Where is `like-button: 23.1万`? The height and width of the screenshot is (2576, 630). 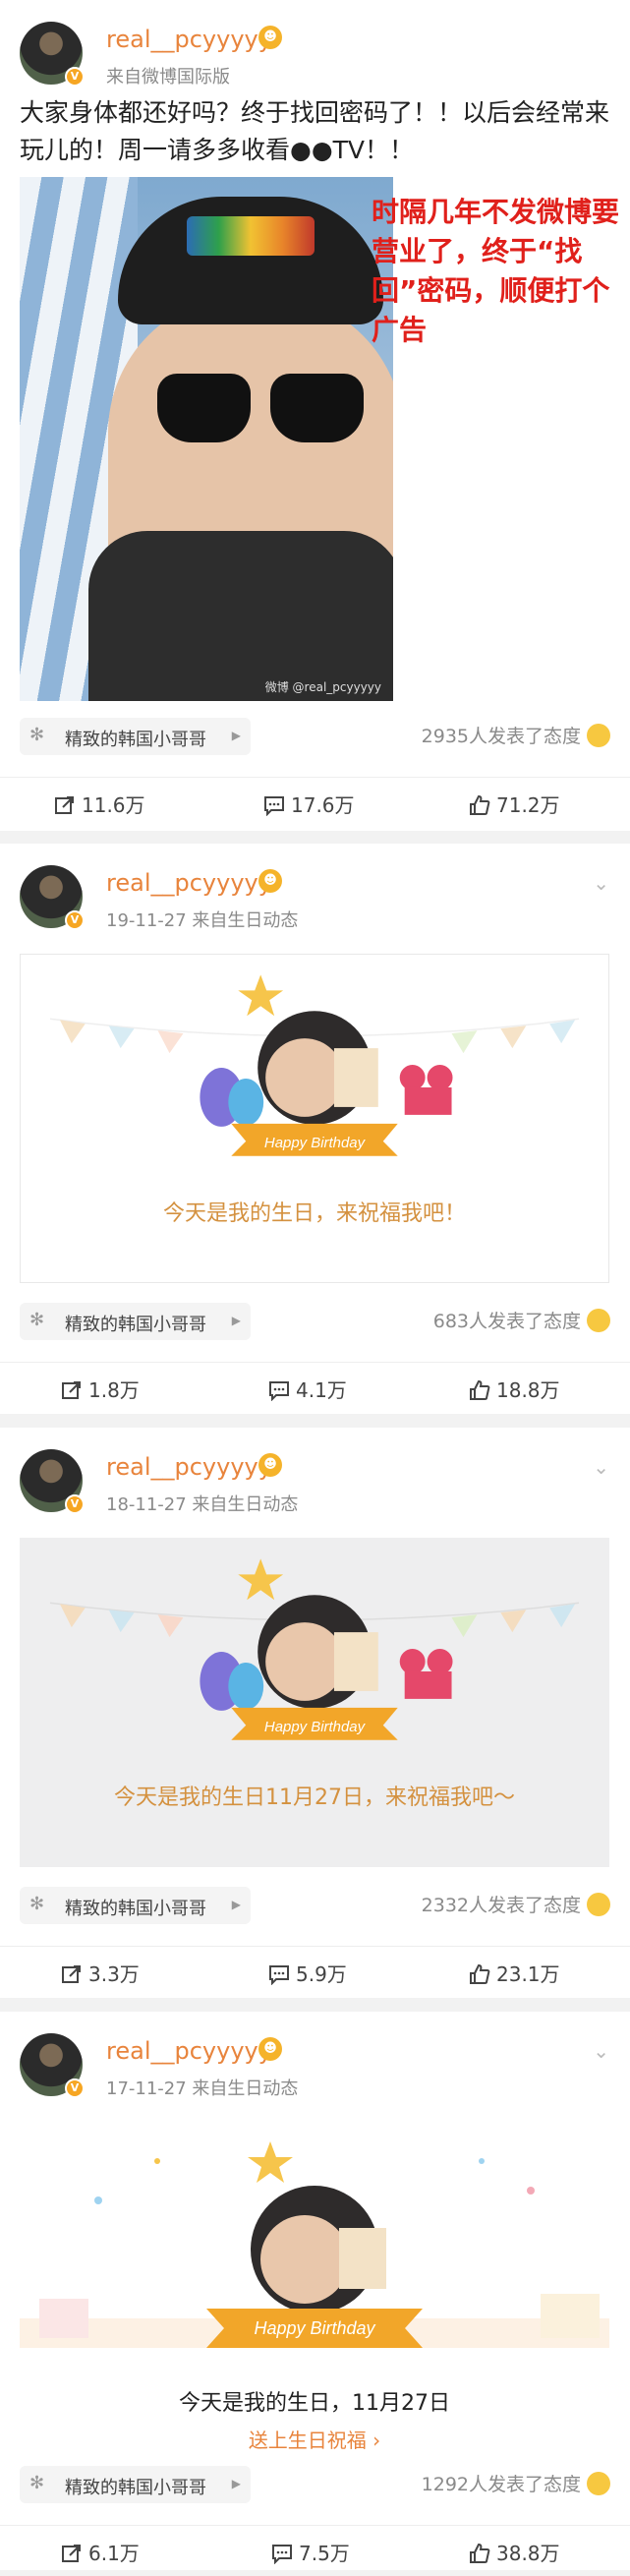 like-button: 23.1万 is located at coordinates (514, 1973).